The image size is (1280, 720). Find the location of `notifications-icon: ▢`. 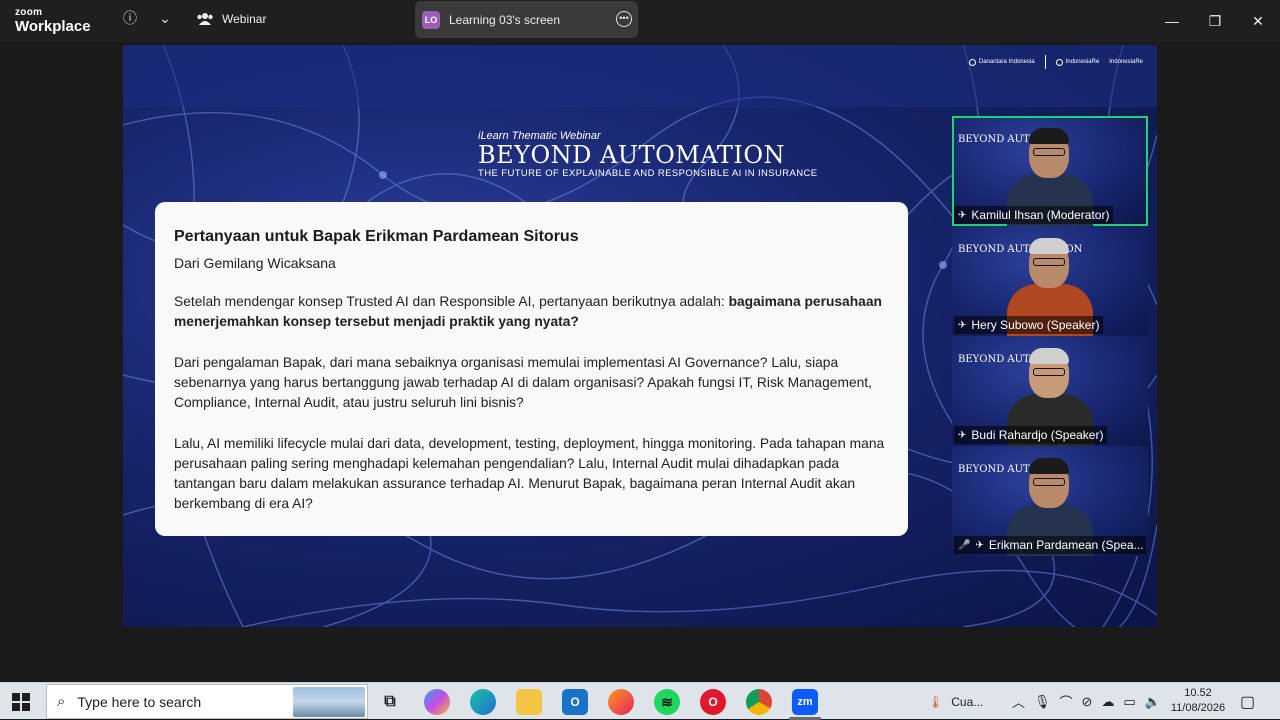

notifications-icon: ▢ is located at coordinates (1247, 701).